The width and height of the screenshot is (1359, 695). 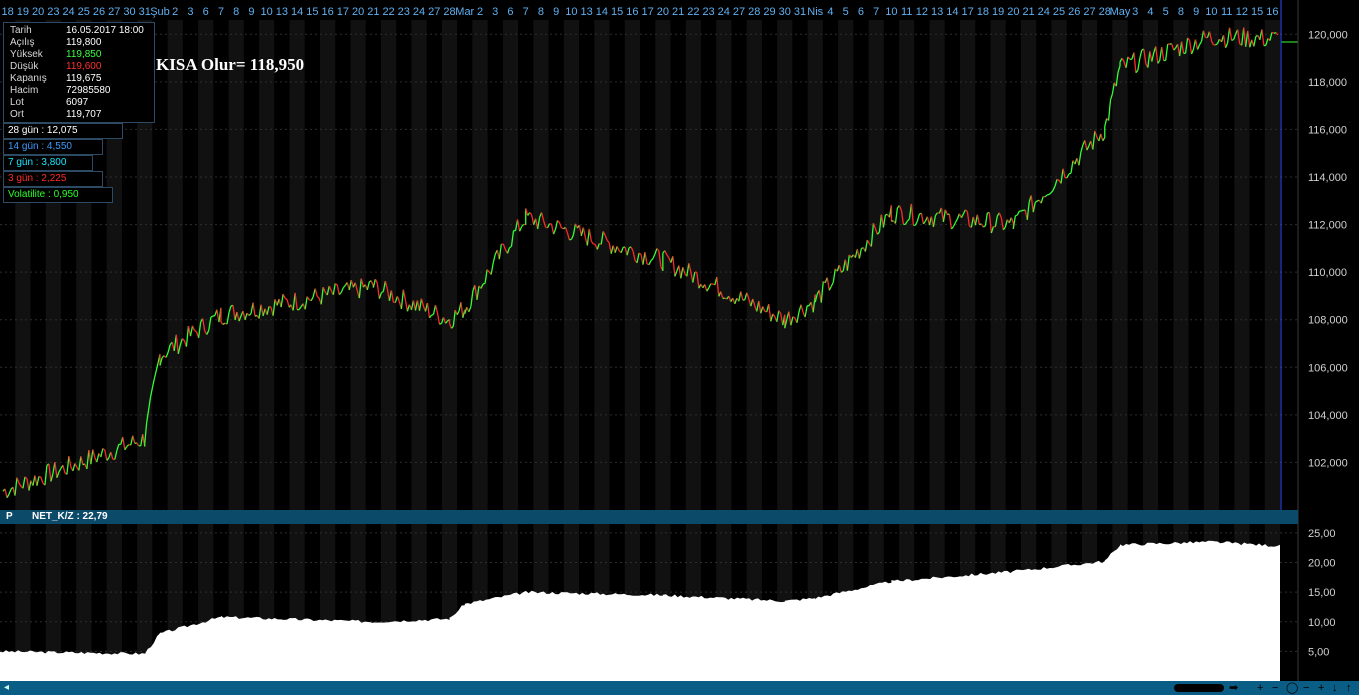 I want to click on indicator-box: 28 gün : 12,075, so click(x=63, y=131).